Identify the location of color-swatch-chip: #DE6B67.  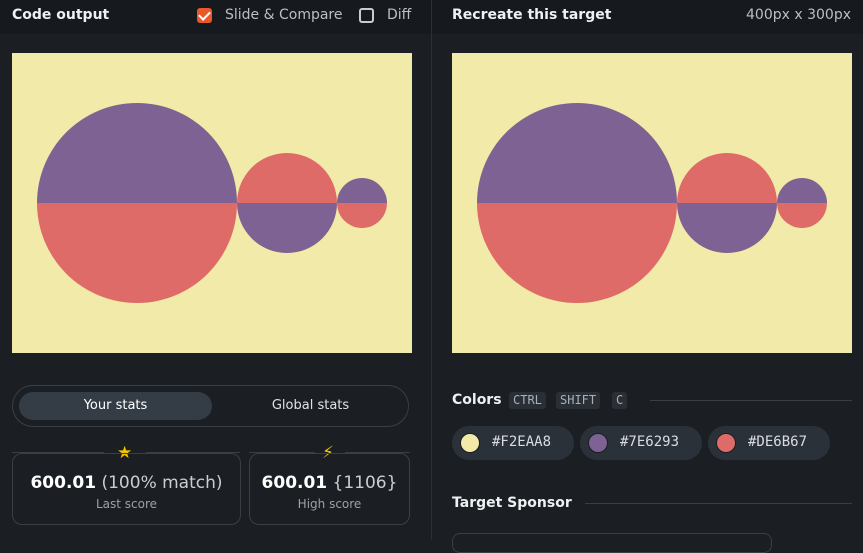
(769, 443).